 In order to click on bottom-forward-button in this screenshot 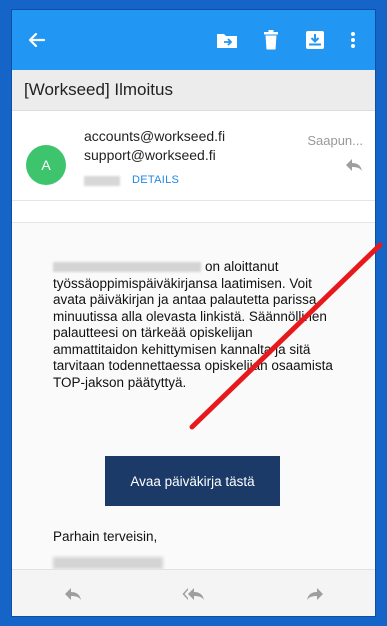, I will do `click(315, 594)`.